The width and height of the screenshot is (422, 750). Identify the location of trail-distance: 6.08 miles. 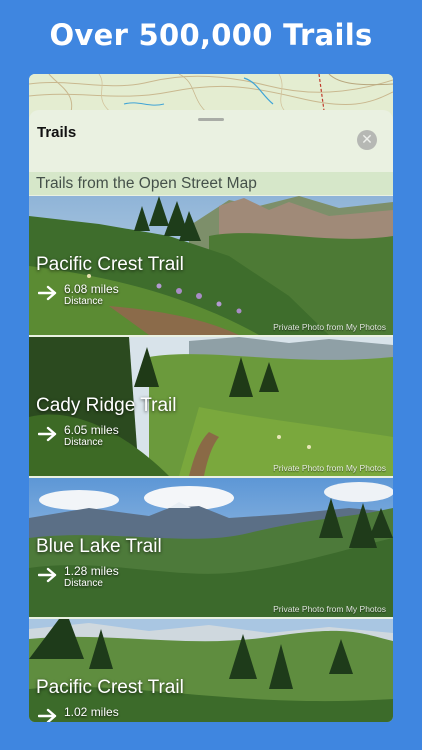
(91, 289).